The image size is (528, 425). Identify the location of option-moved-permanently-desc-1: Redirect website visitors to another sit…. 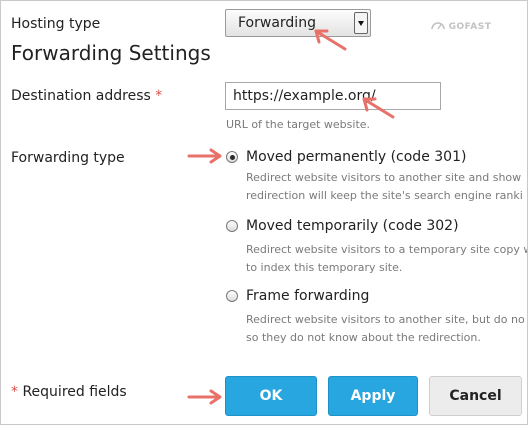
(384, 177).